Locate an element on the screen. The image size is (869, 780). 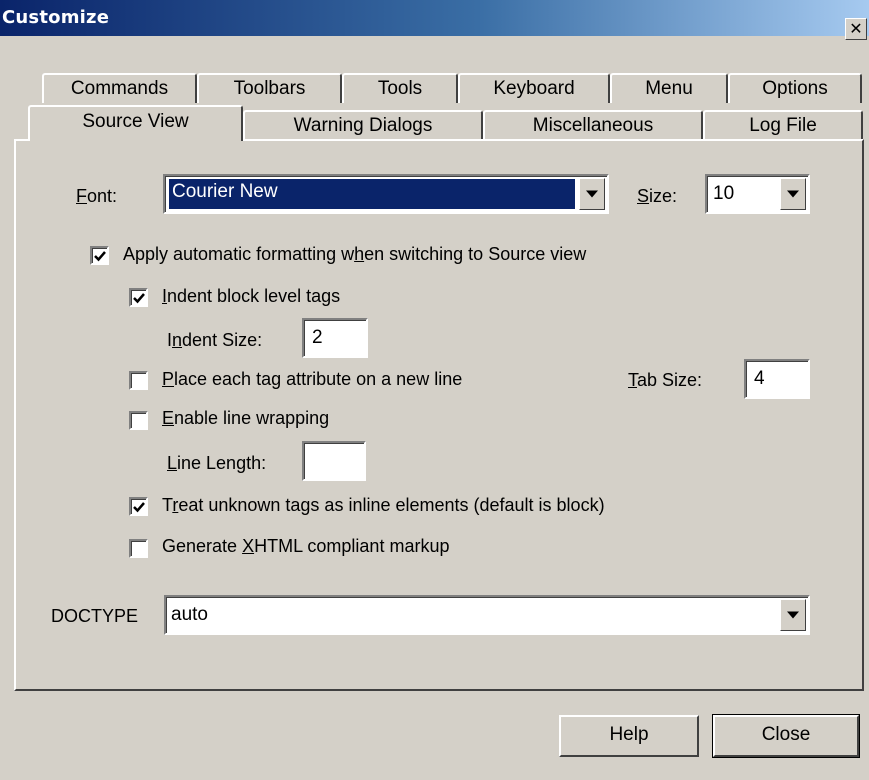
tab-source-view: Source View is located at coordinates (135, 123).